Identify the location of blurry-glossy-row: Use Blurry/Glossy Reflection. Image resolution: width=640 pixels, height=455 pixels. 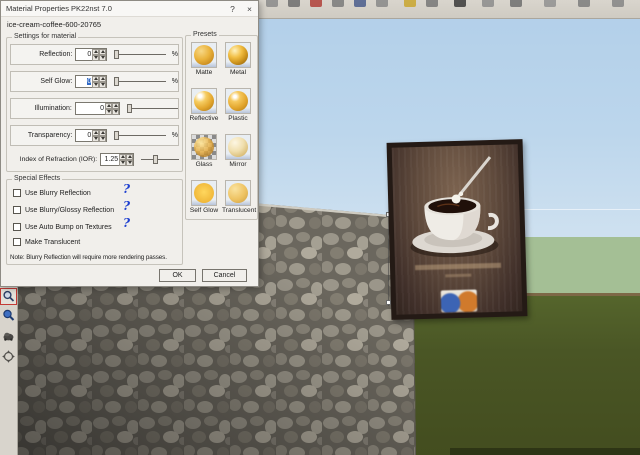
(63, 210).